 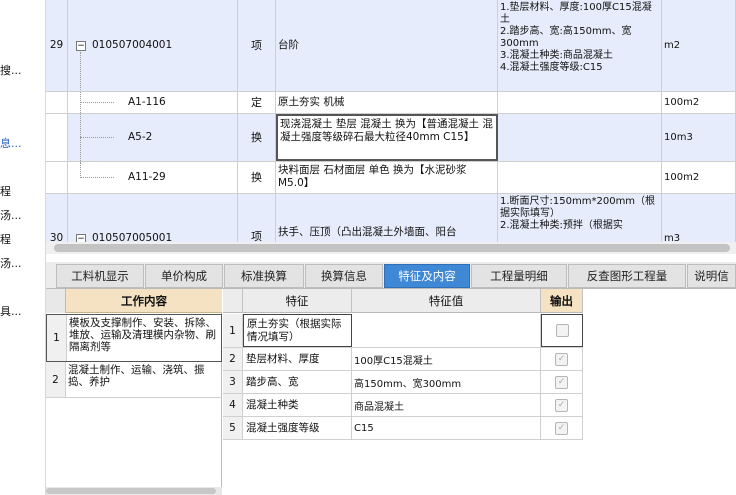 What do you see at coordinates (699, 45) in the screenshot?
I see `item-unit: m2` at bounding box center [699, 45].